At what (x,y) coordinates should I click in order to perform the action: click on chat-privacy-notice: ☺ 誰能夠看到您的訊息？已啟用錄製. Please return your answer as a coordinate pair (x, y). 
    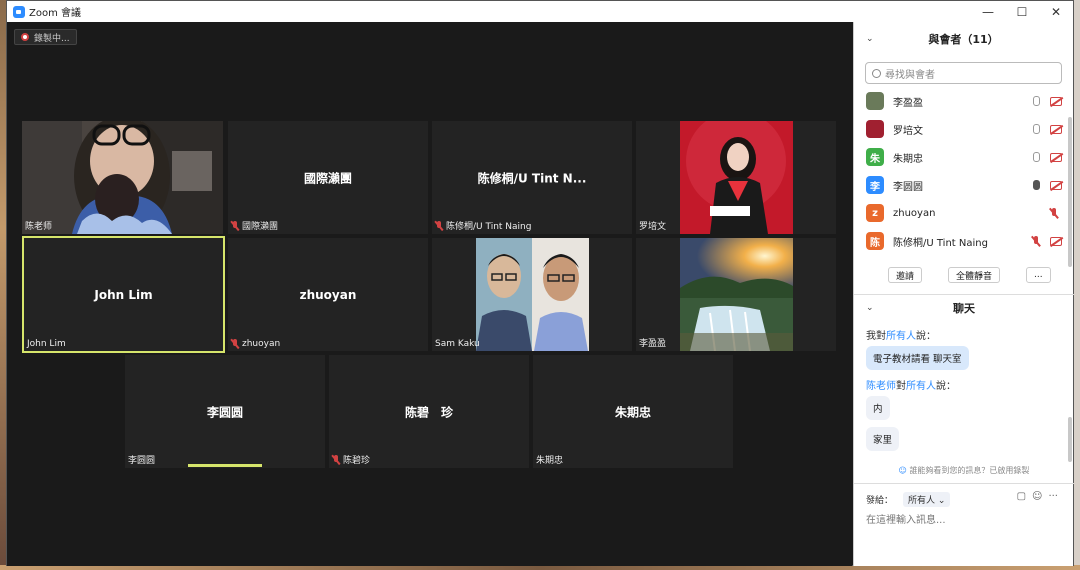
    Looking at the image, I should click on (964, 470).